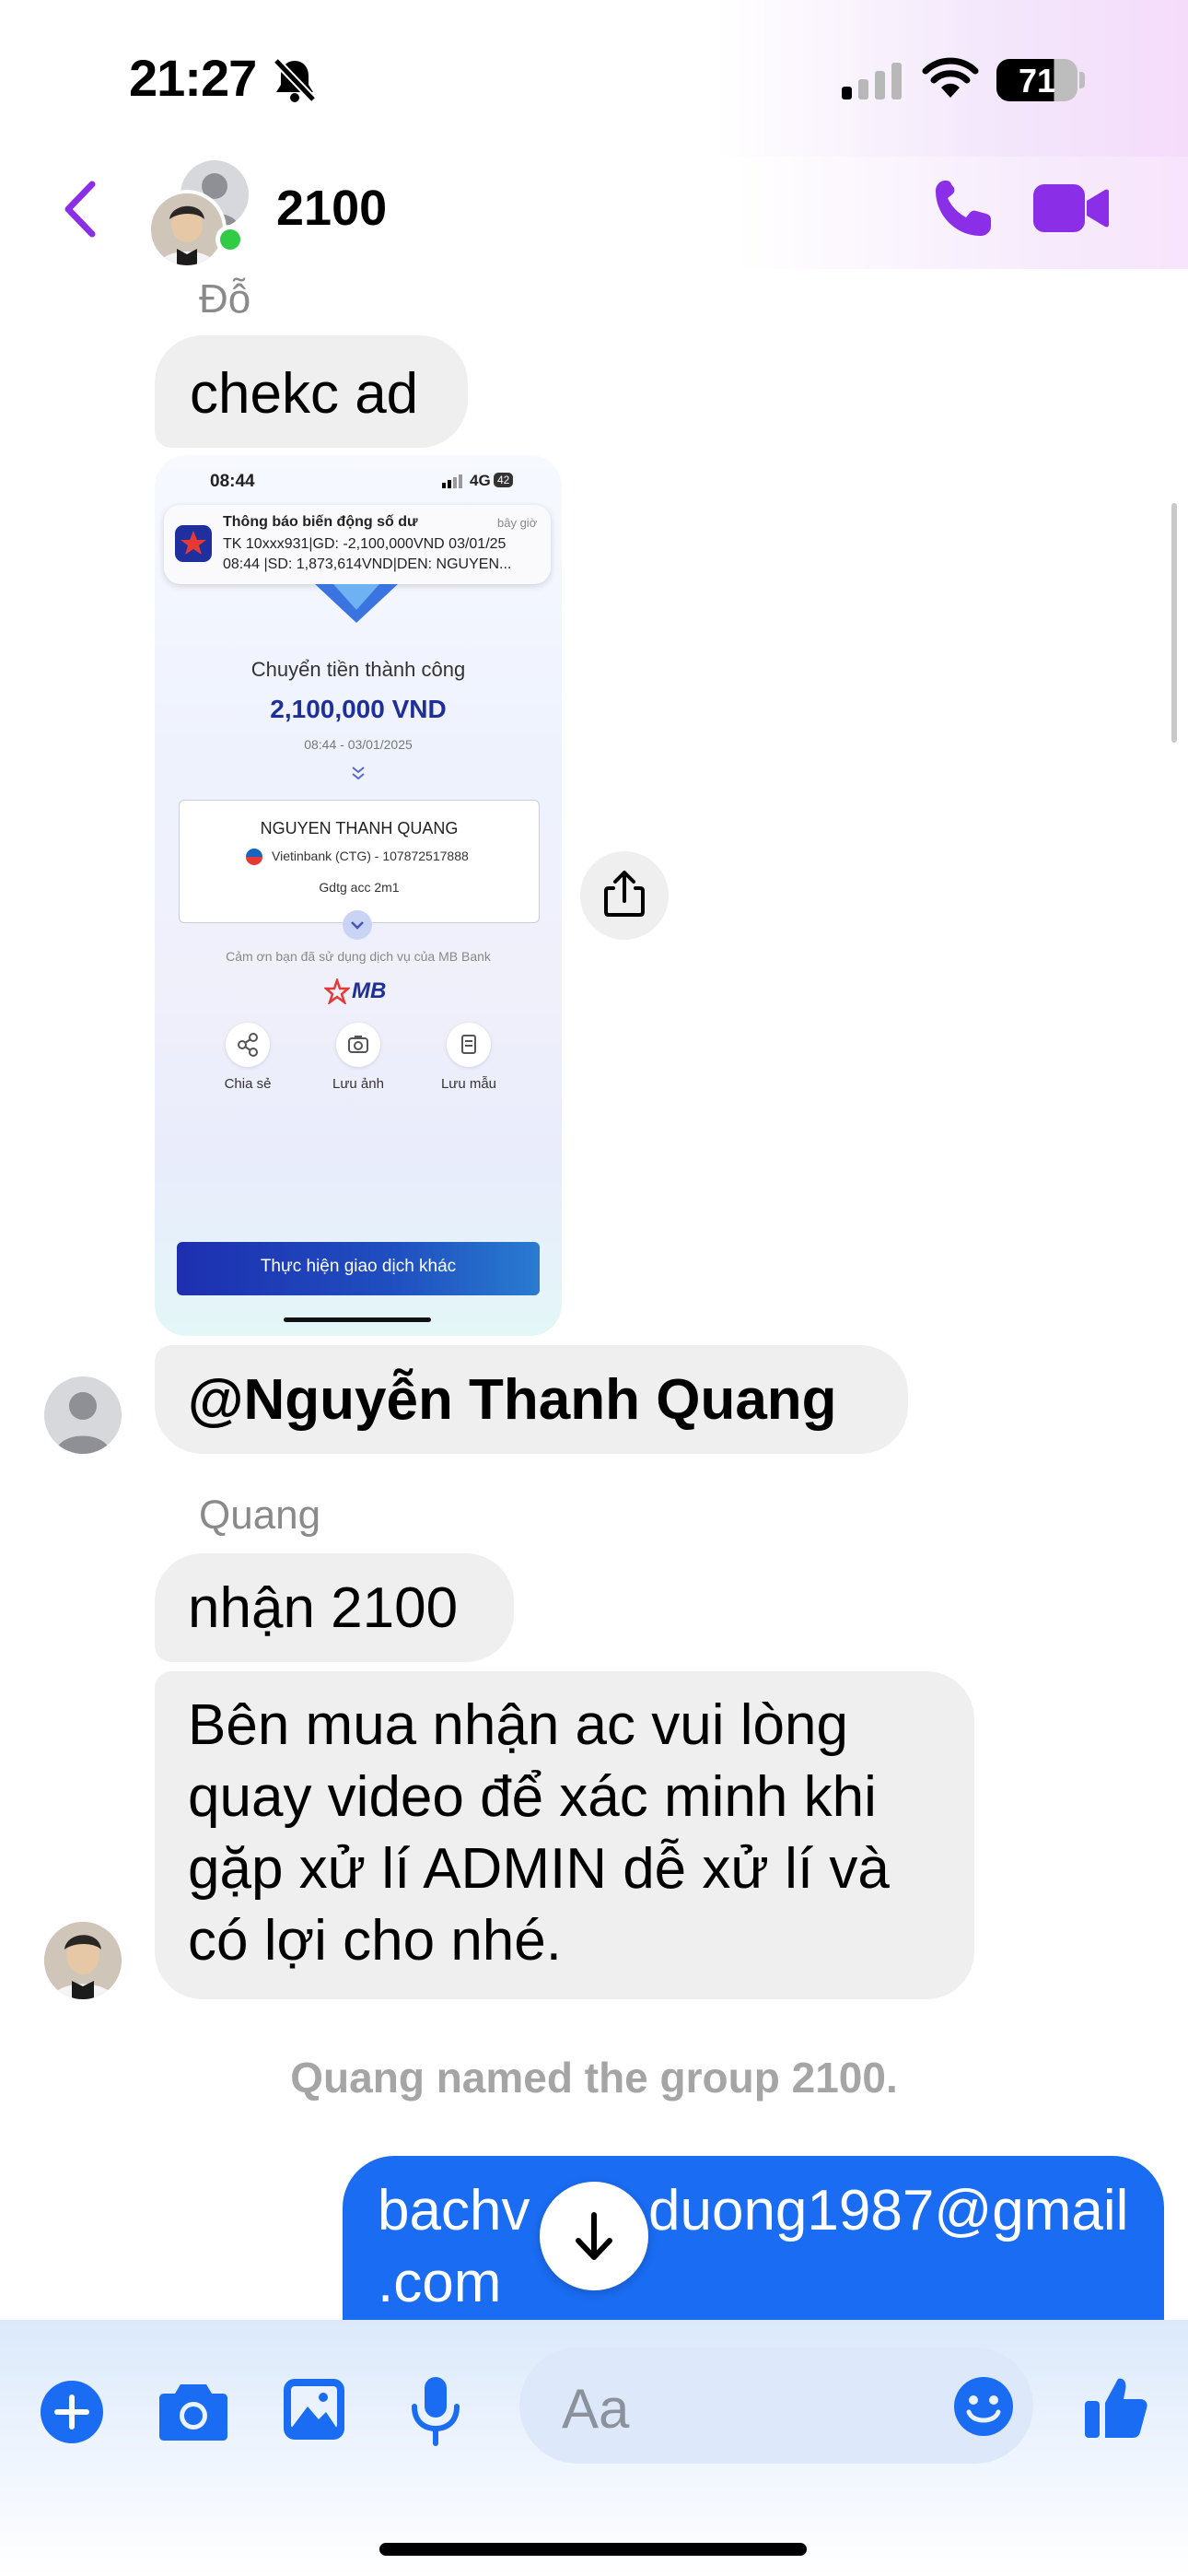 Image resolution: width=1188 pixels, height=2576 pixels. Describe the element at coordinates (454, 2210) in the screenshot. I see `outgoing-text-part-1: bachv` at that location.